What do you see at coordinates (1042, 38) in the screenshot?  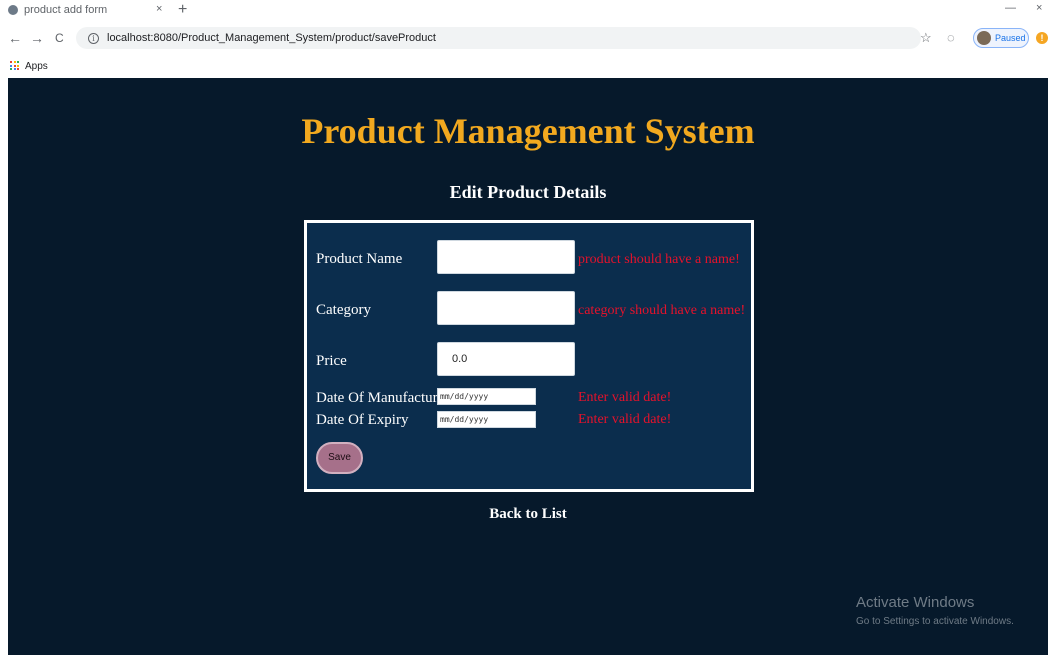 I see `menu-update-icon: !` at bounding box center [1042, 38].